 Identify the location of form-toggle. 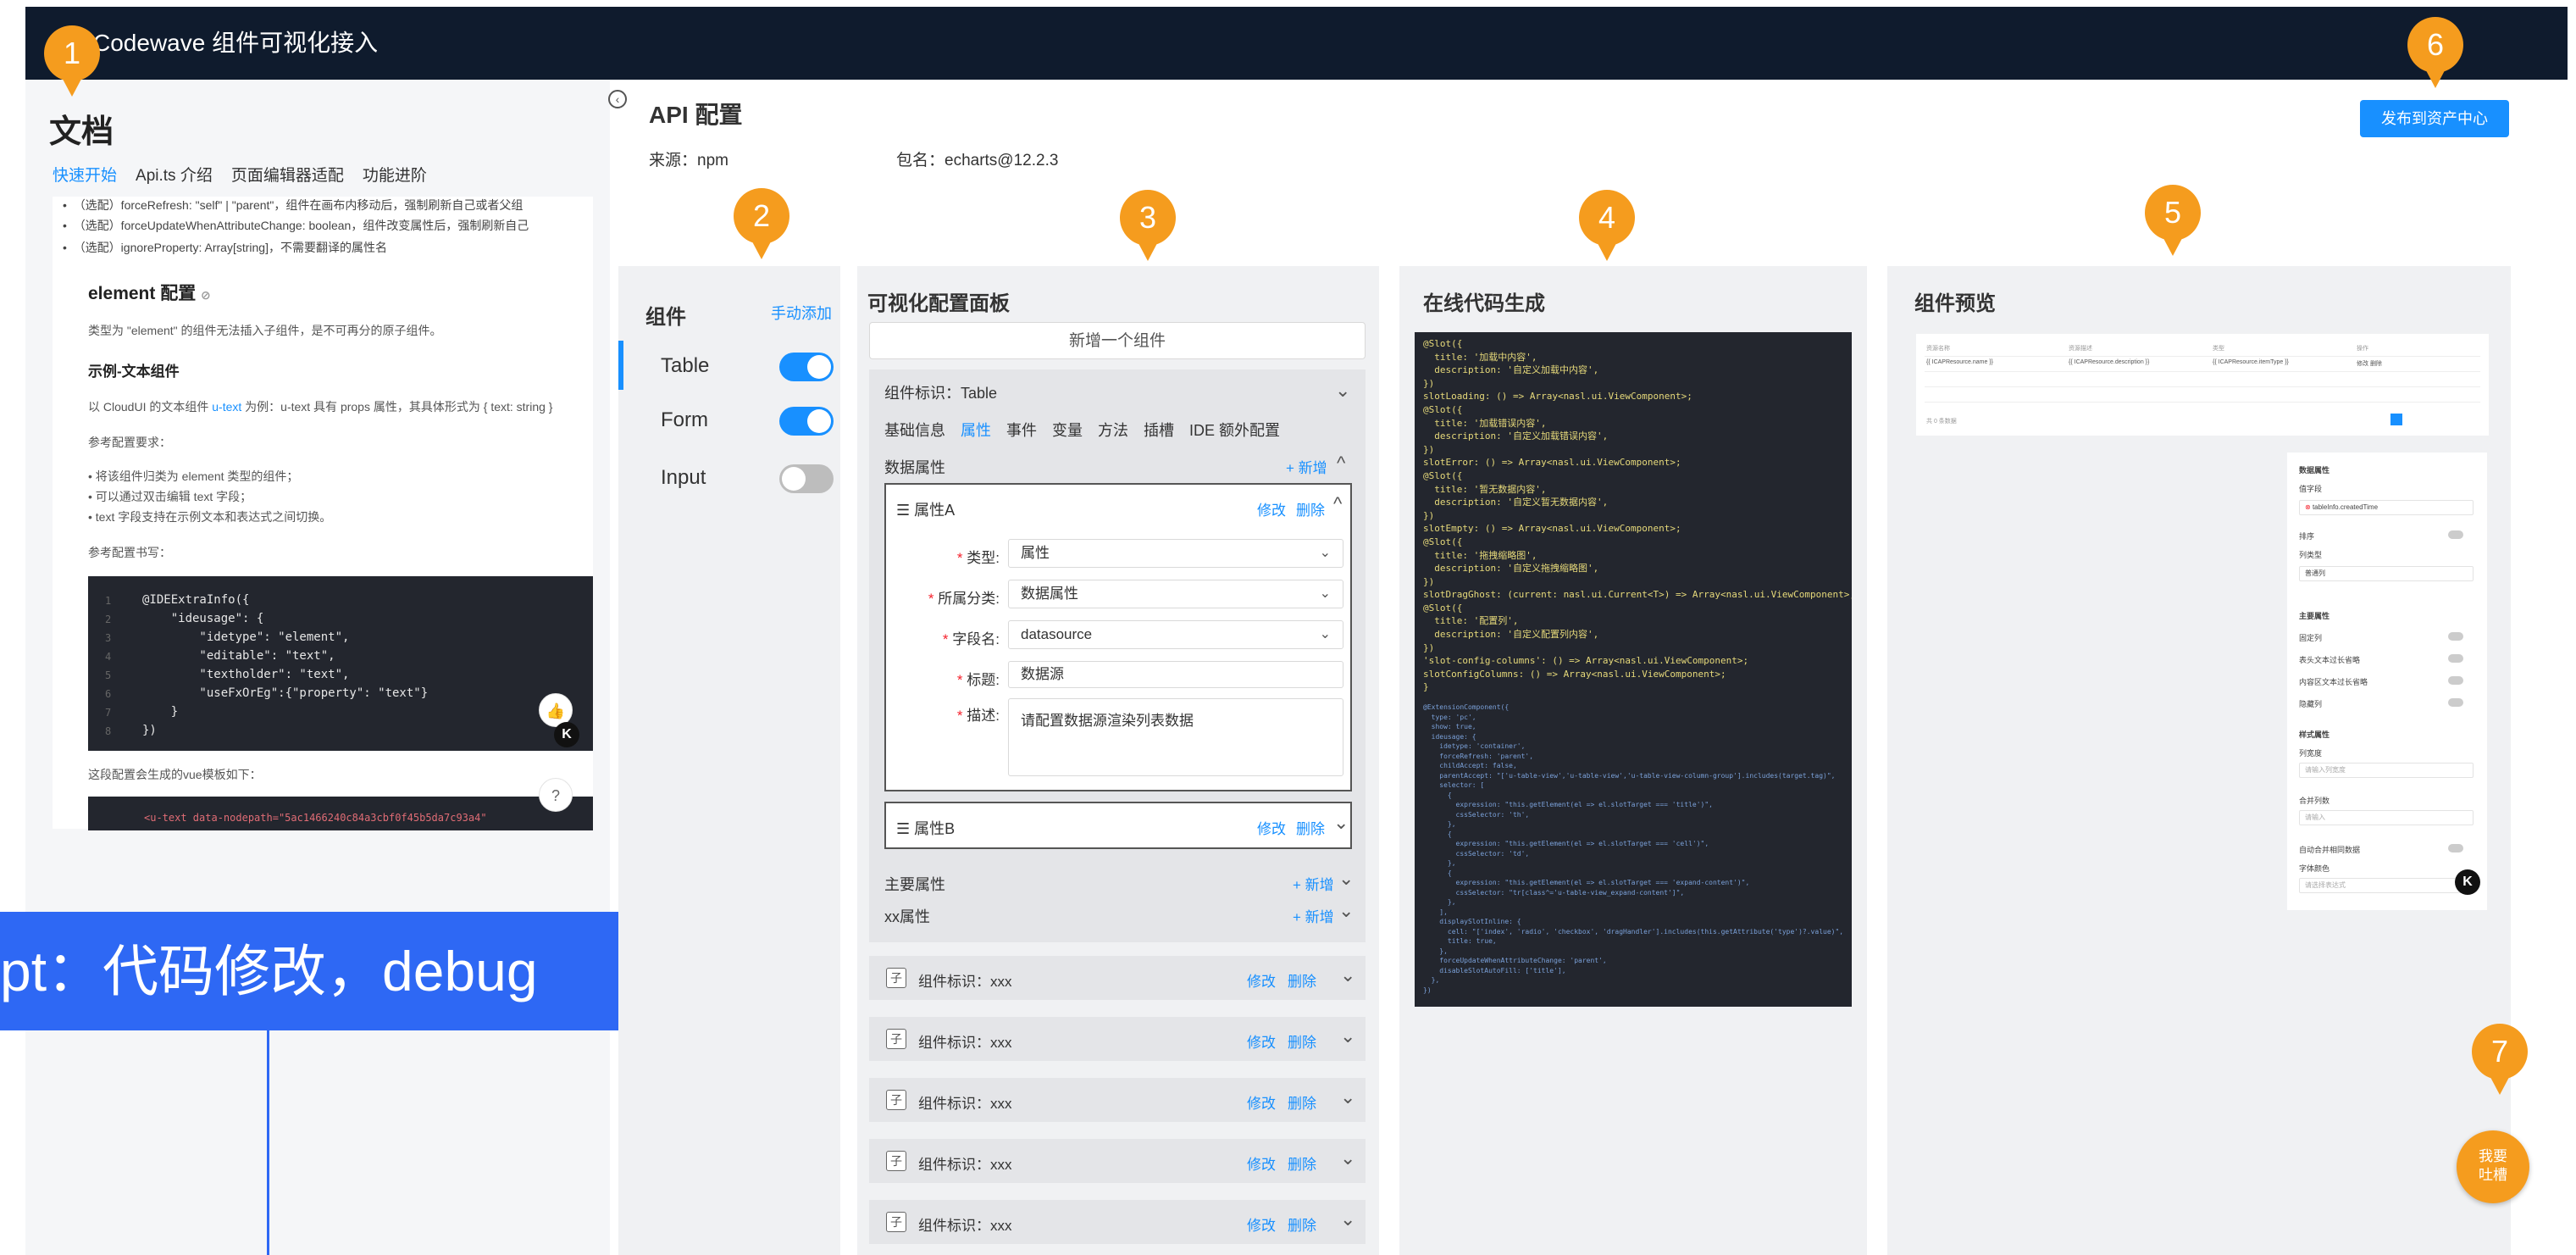
(806, 421).